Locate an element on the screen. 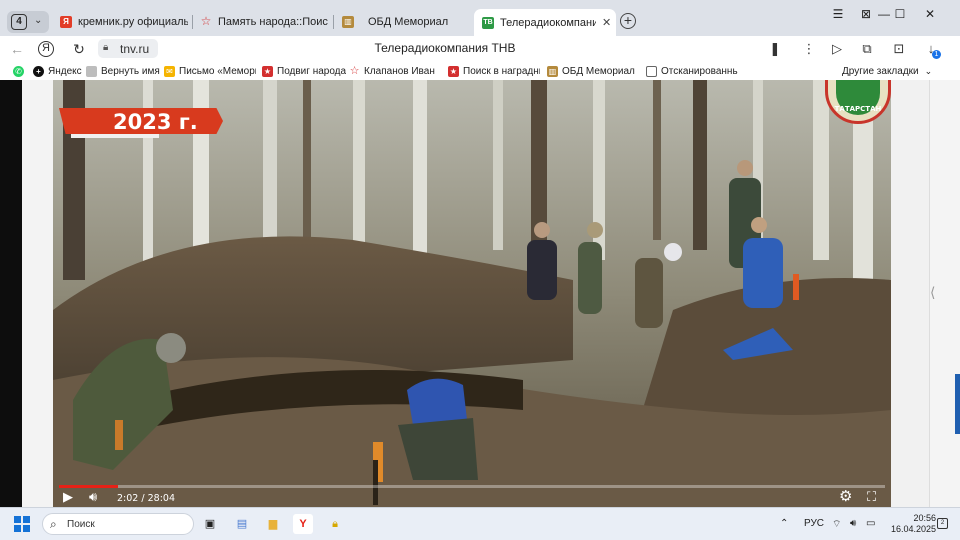 Image resolution: width=960 pixels, height=540 pixels. clock-time: 20:56 is located at coordinates (924, 518).